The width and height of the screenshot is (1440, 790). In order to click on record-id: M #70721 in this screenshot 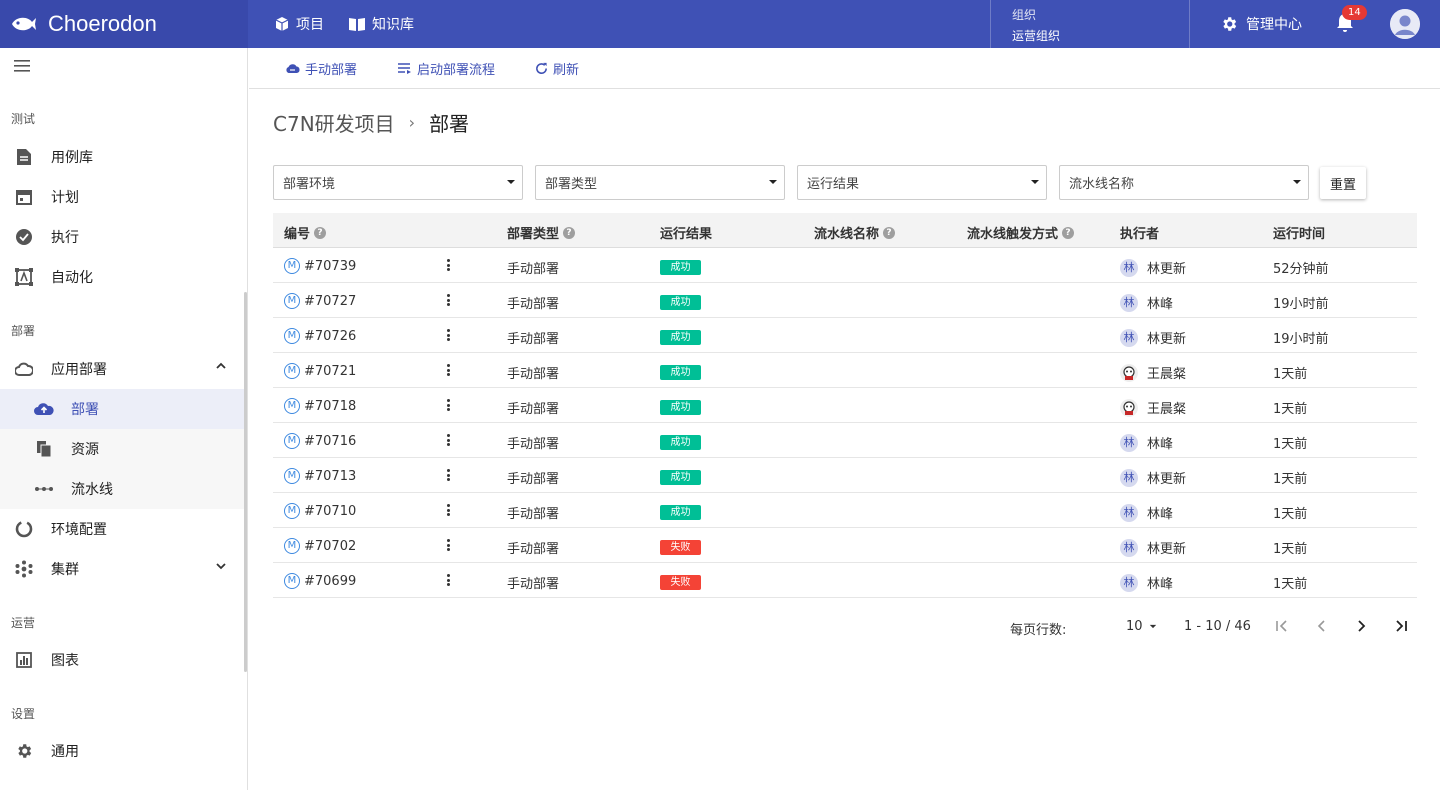, I will do `click(320, 371)`.